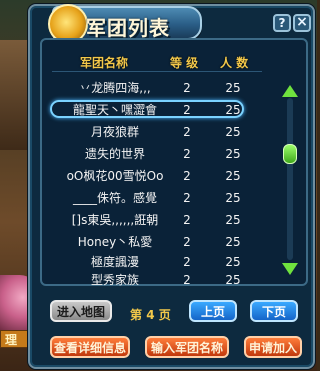 This screenshot has width=320, height=371. I want to click on column-header-members: 人 数, so click(234, 63).